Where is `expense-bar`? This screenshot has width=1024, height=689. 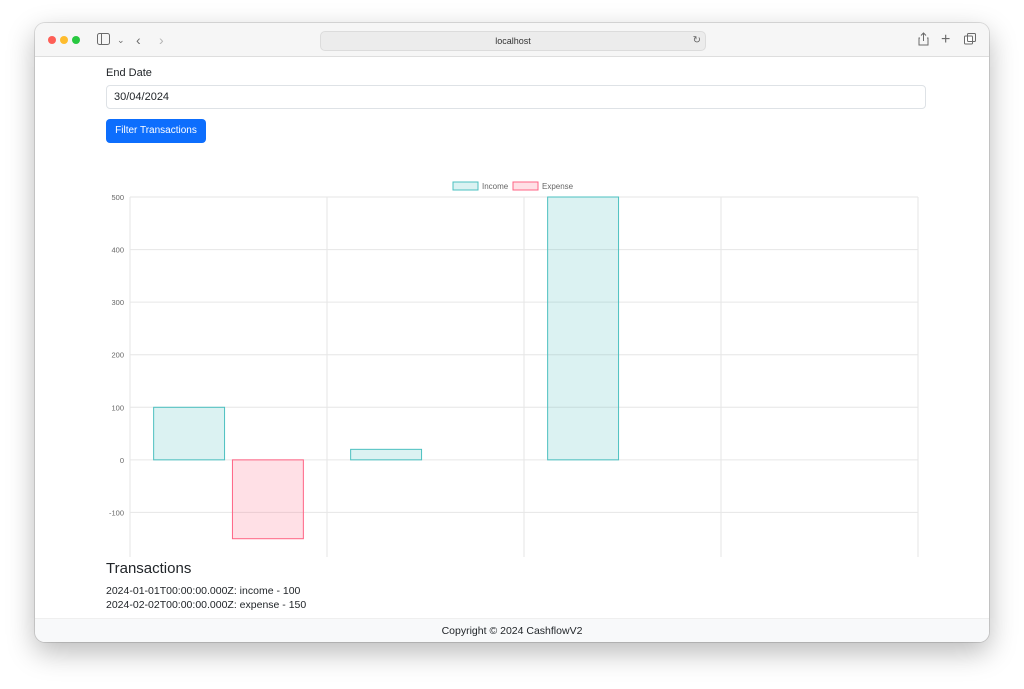
expense-bar is located at coordinates (267, 499).